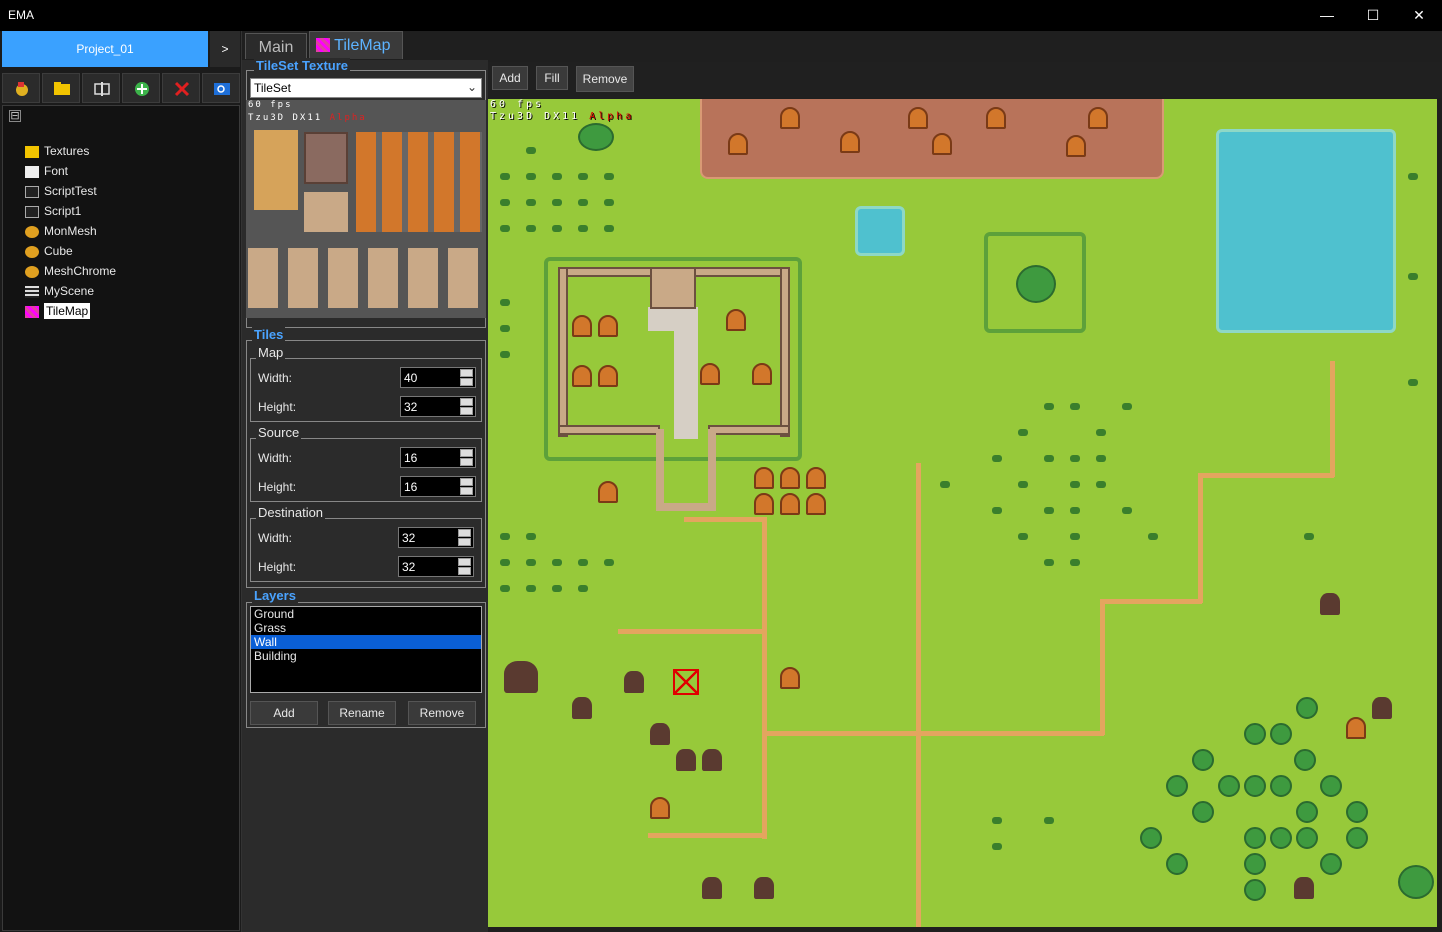  Describe the element at coordinates (276, 46) in the screenshot. I see `tab-main: Main` at that location.